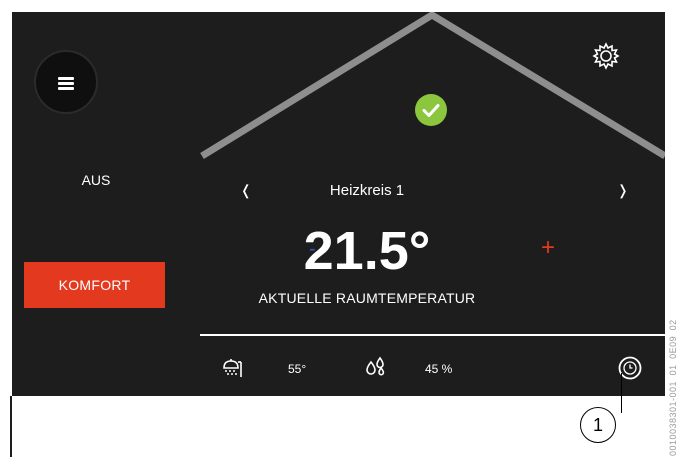  I want to click on callout-leader-line, so click(622, 393).